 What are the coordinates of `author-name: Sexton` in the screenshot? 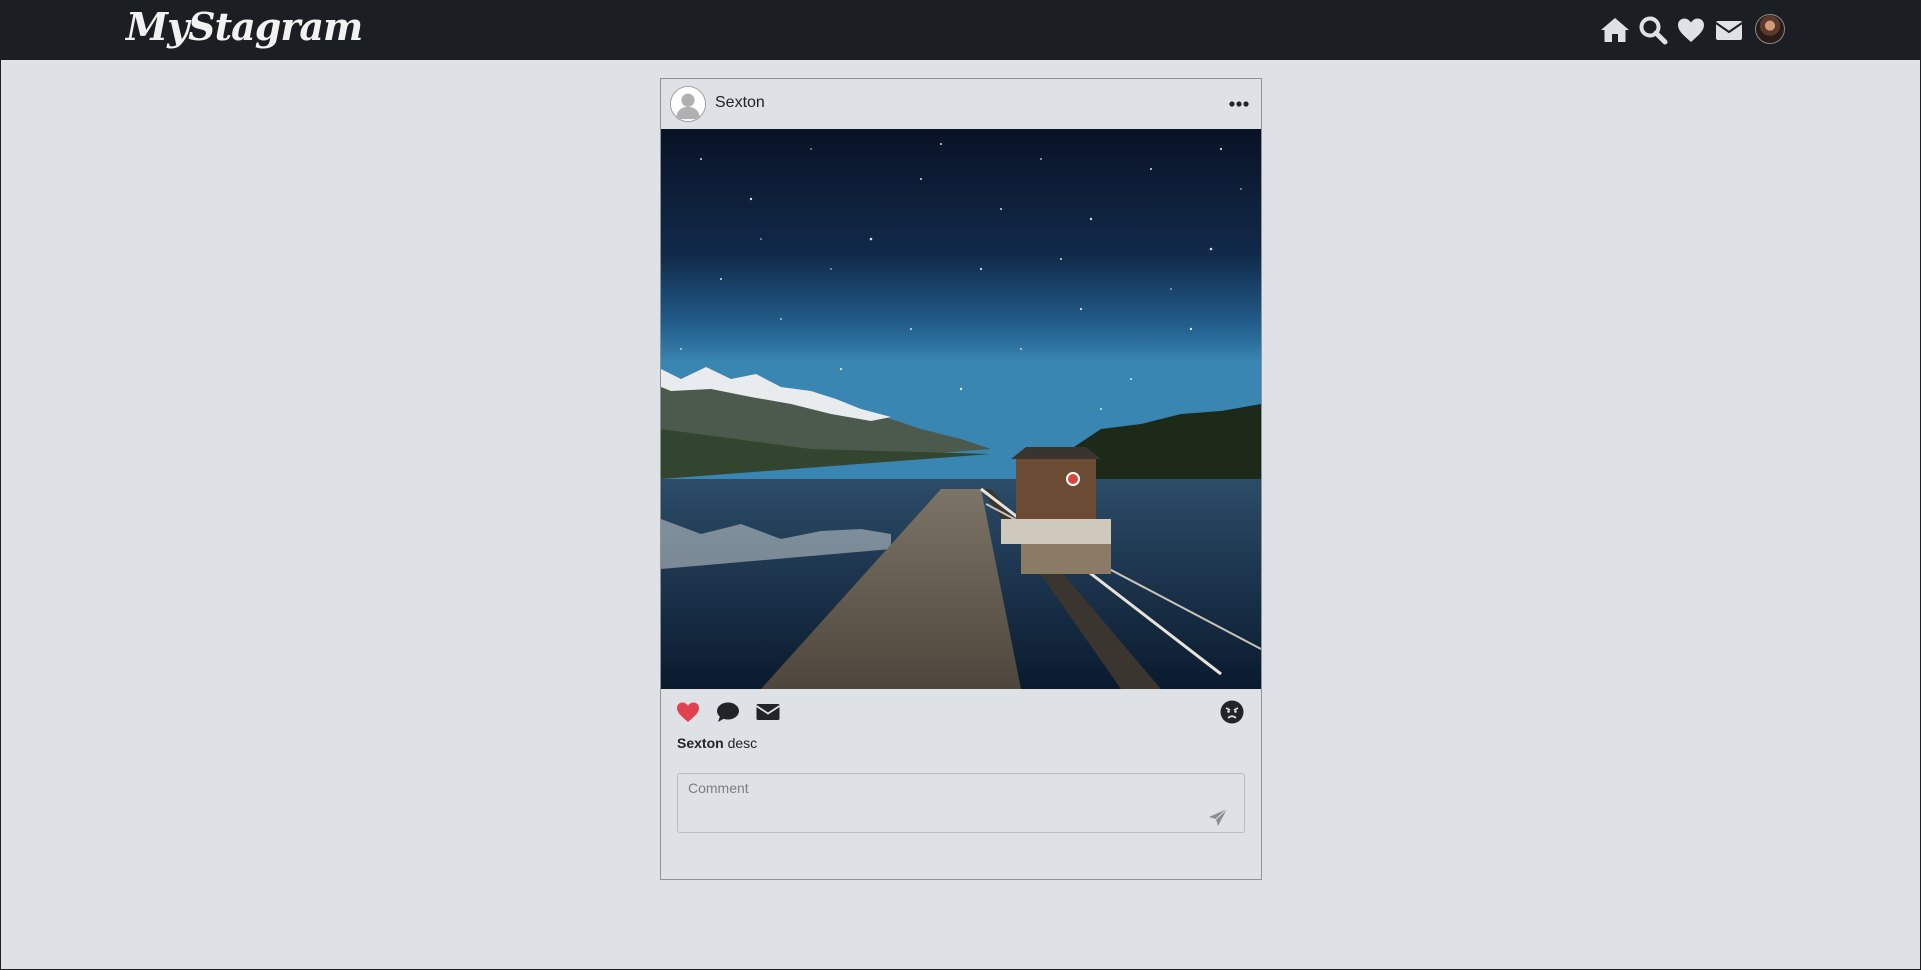 It's located at (740, 103).